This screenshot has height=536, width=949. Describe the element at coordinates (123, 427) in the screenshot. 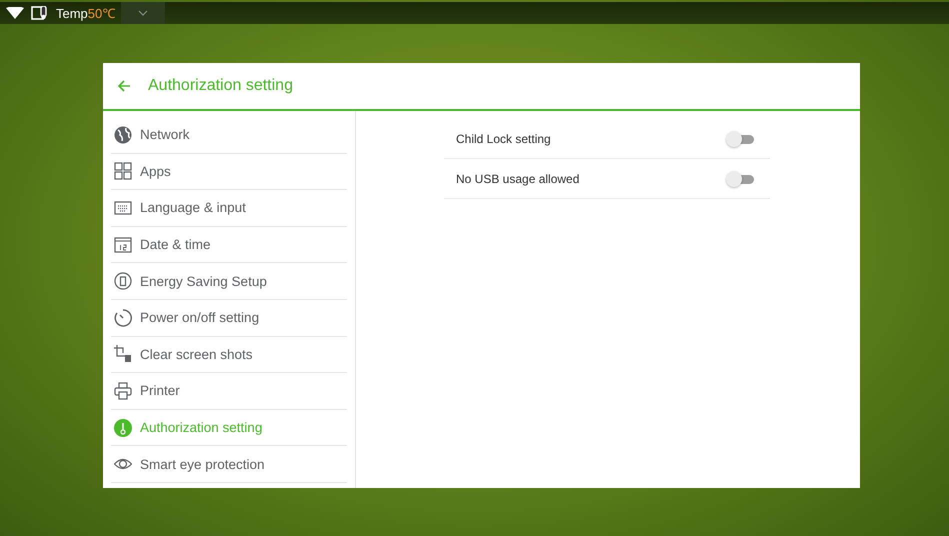

I see `key-icon` at that location.